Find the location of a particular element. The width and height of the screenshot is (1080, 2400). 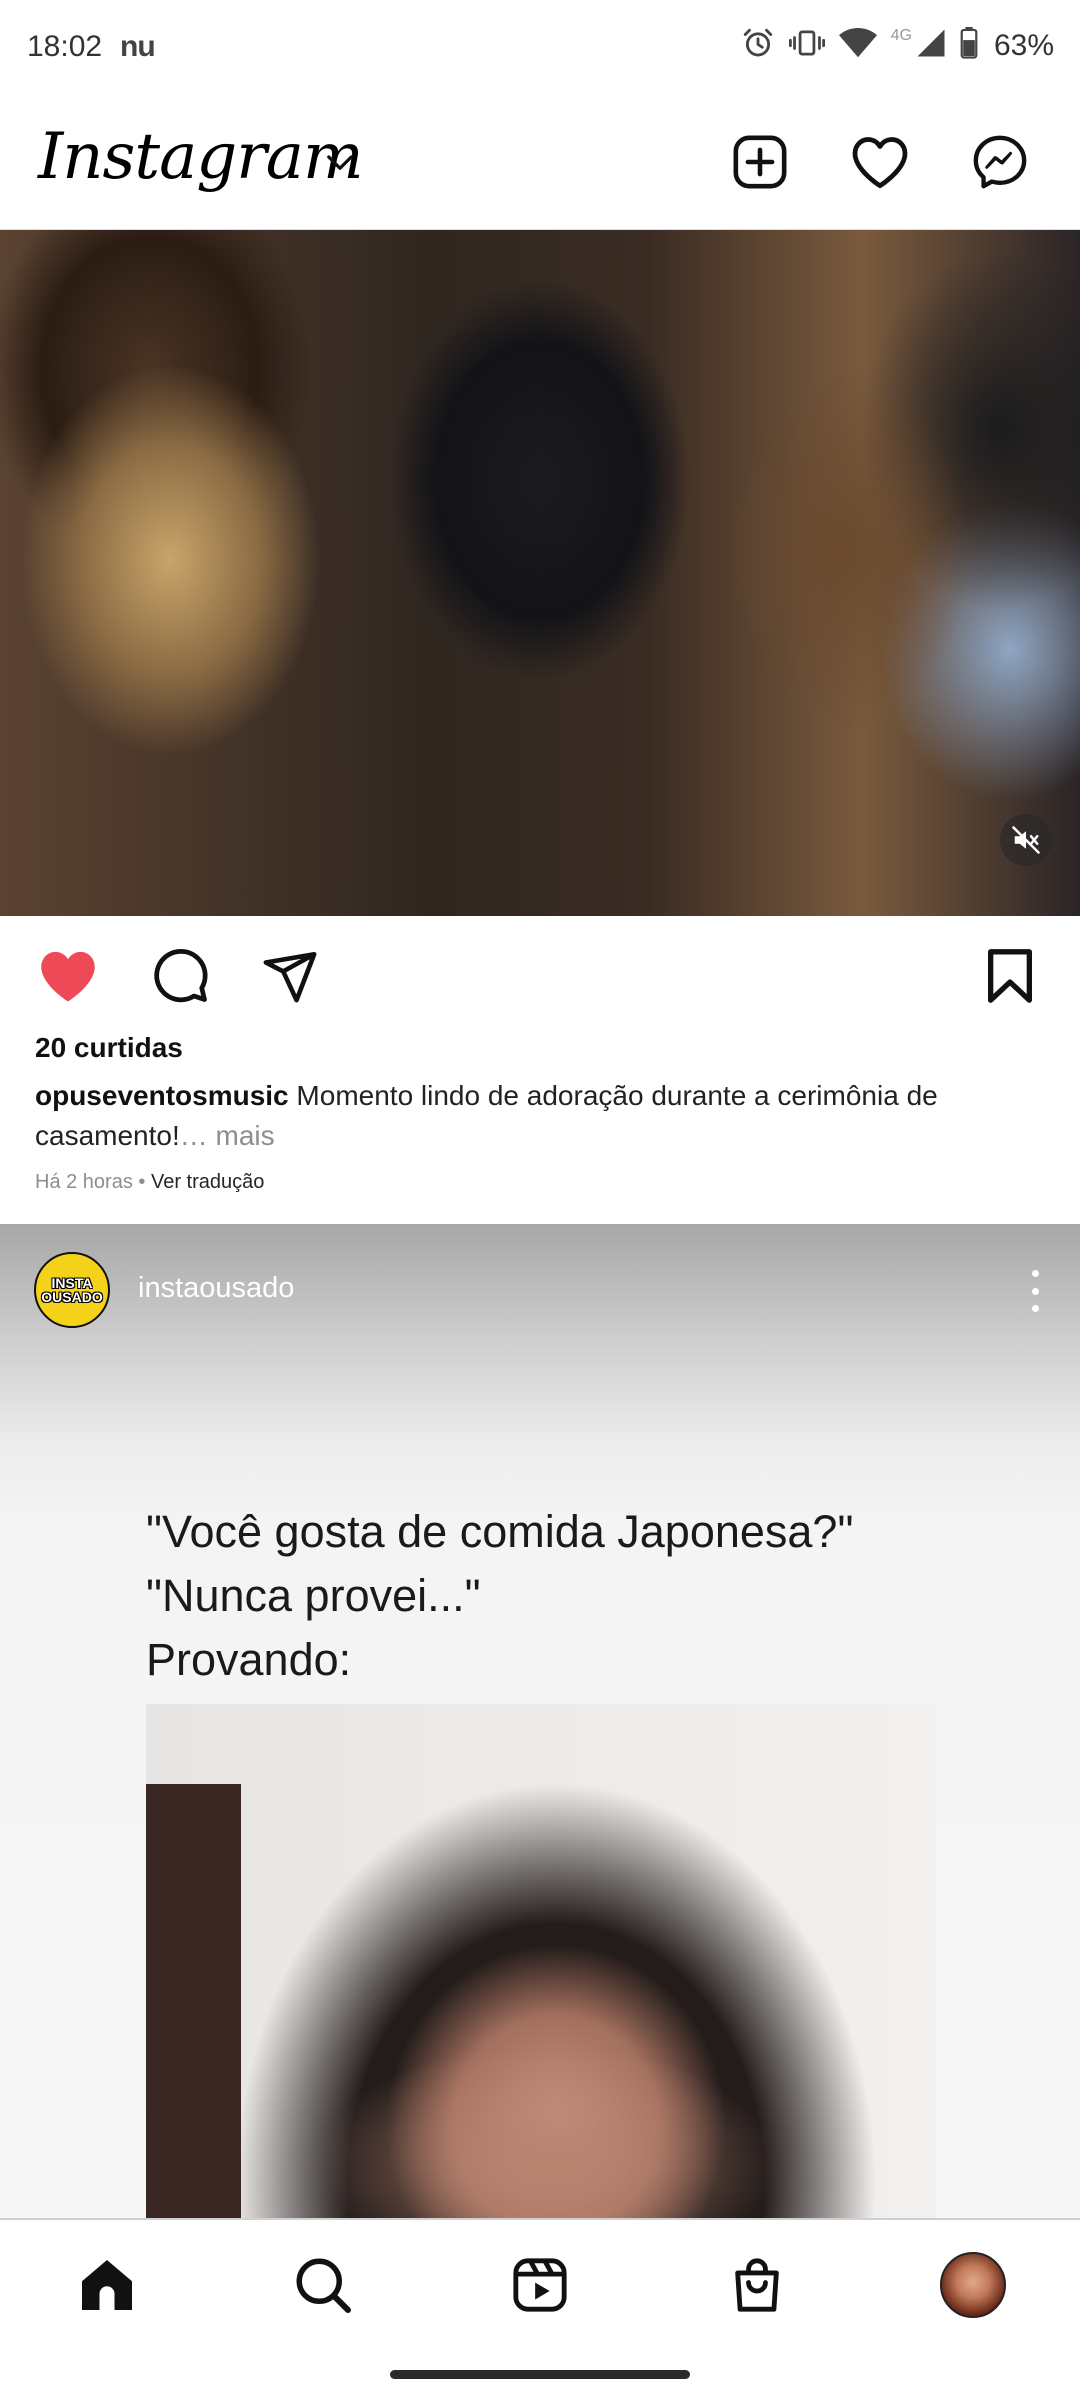

nav-search is located at coordinates (323, 2285).